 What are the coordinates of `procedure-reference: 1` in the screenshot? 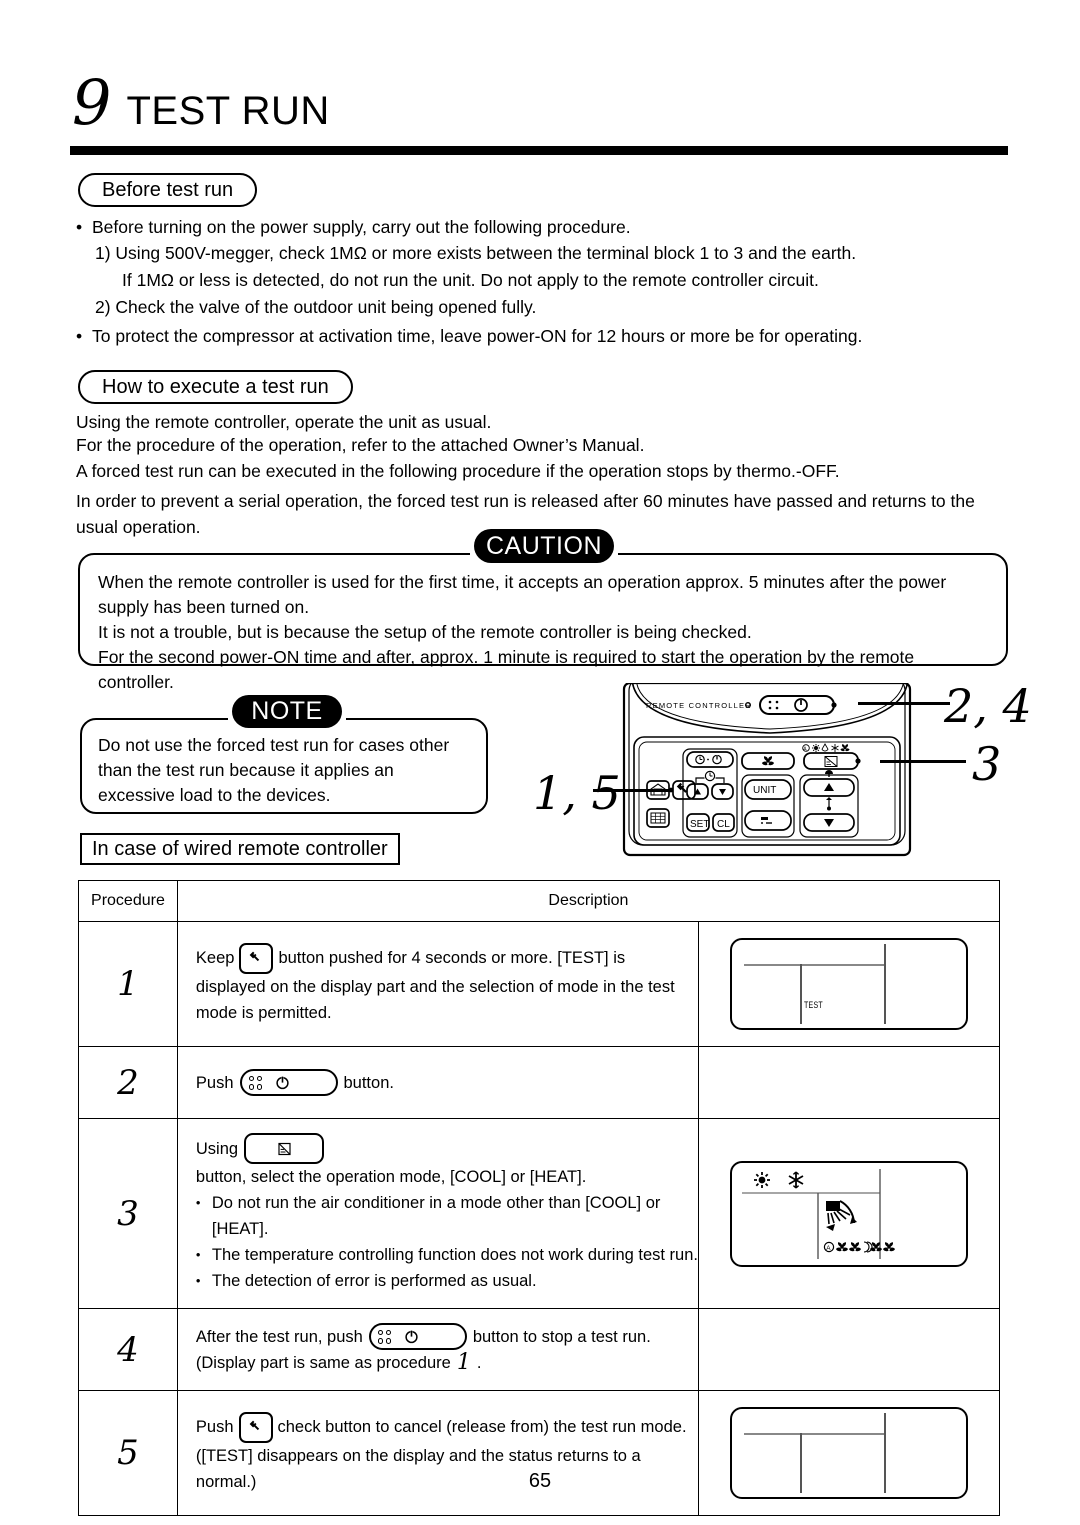 It's located at (463, 1362).